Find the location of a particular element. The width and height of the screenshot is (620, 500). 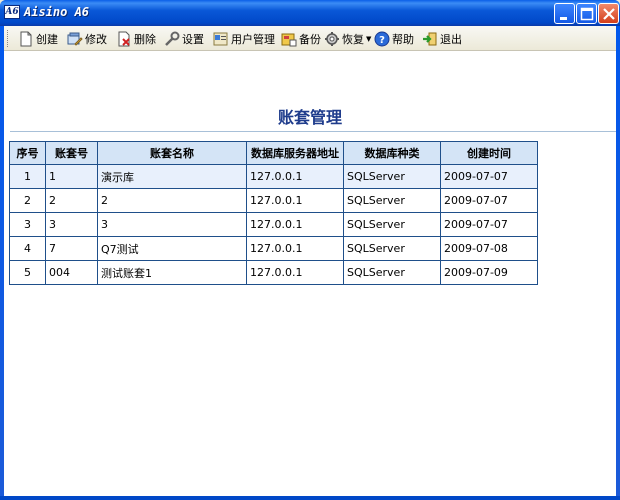

cell-account-no: 3 is located at coordinates (71, 224).